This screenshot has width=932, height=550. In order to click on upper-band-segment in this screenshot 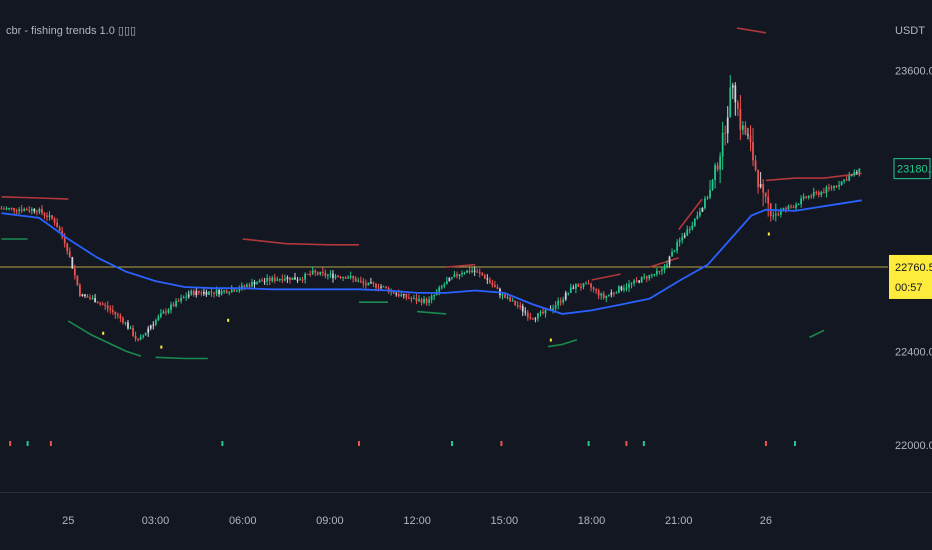, I will do `click(751, 30)`.